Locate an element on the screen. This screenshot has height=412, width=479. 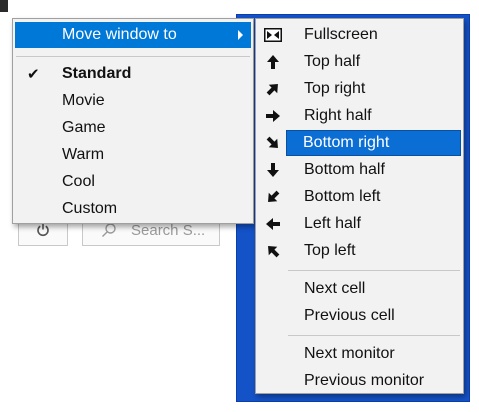
menu-item-label: Warm is located at coordinates (83, 154).